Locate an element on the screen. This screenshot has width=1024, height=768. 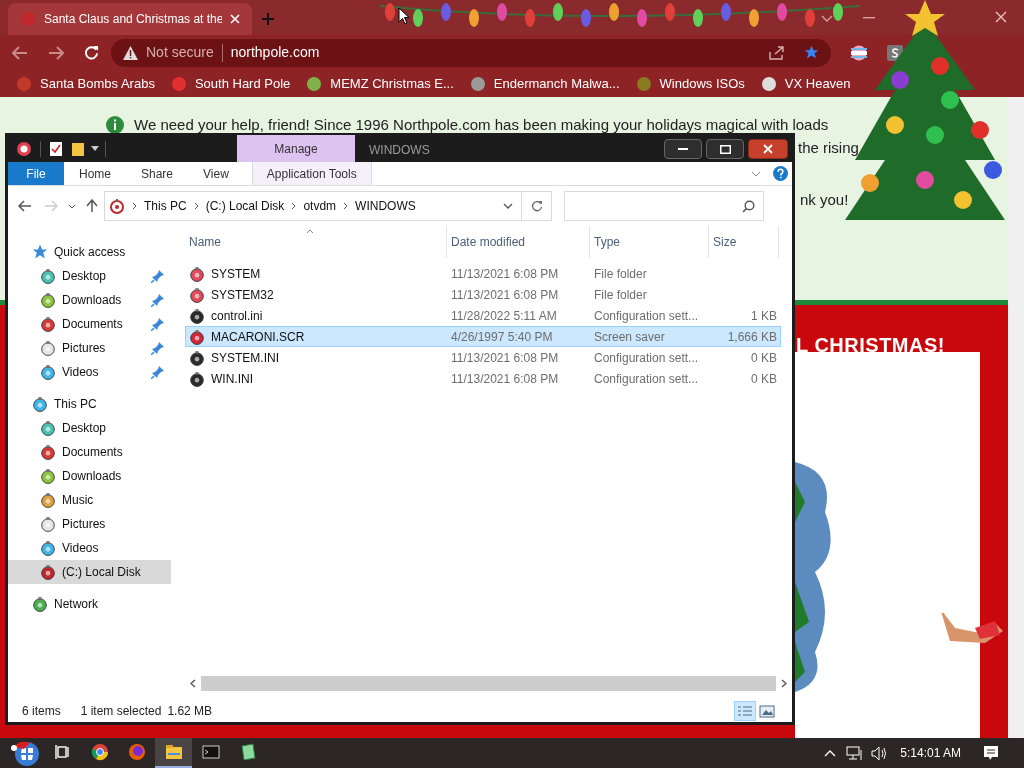
breadcrumb-item: This PC is located at coordinates (165, 206).